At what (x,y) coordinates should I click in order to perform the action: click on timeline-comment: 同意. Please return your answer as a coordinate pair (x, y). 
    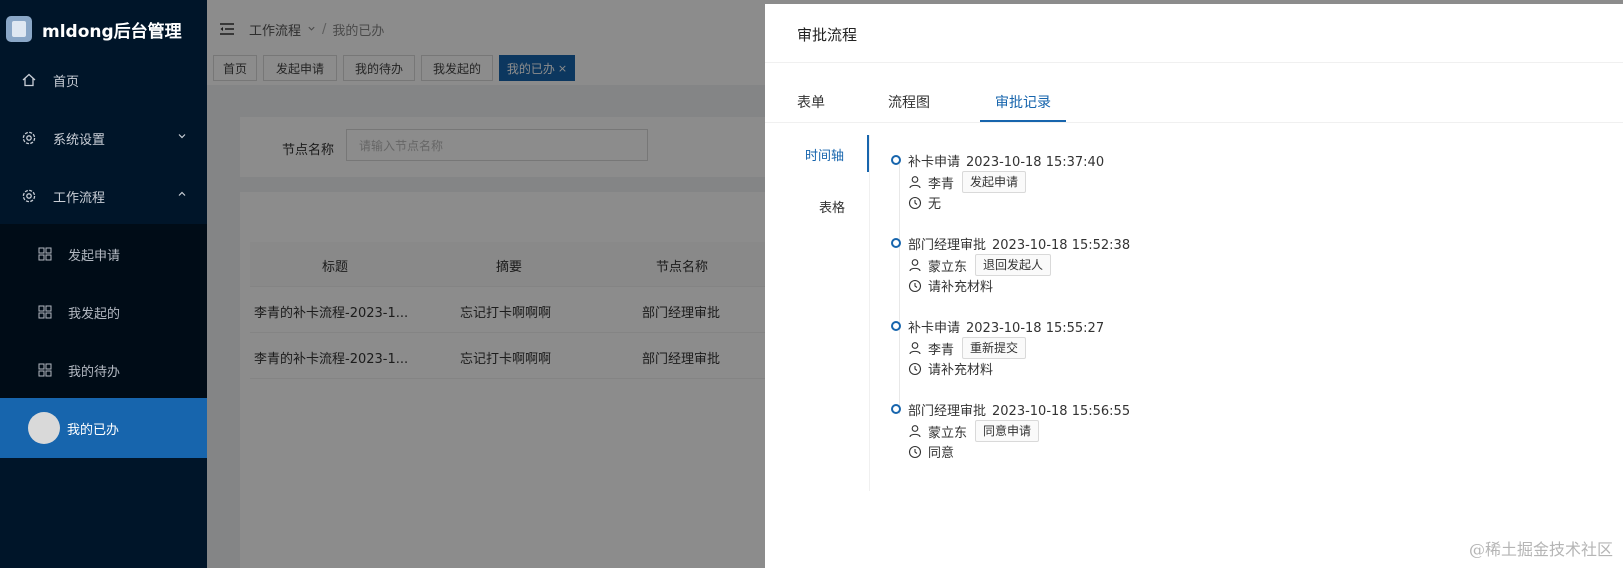
    Looking at the image, I should click on (941, 453).